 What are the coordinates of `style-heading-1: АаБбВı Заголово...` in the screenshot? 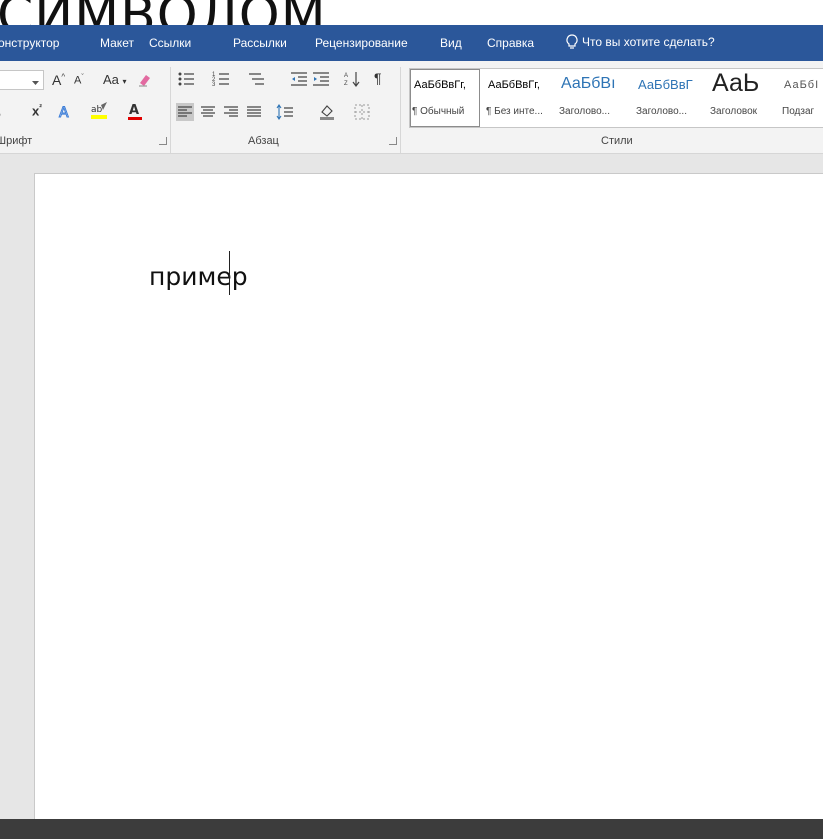 It's located at (594, 98).